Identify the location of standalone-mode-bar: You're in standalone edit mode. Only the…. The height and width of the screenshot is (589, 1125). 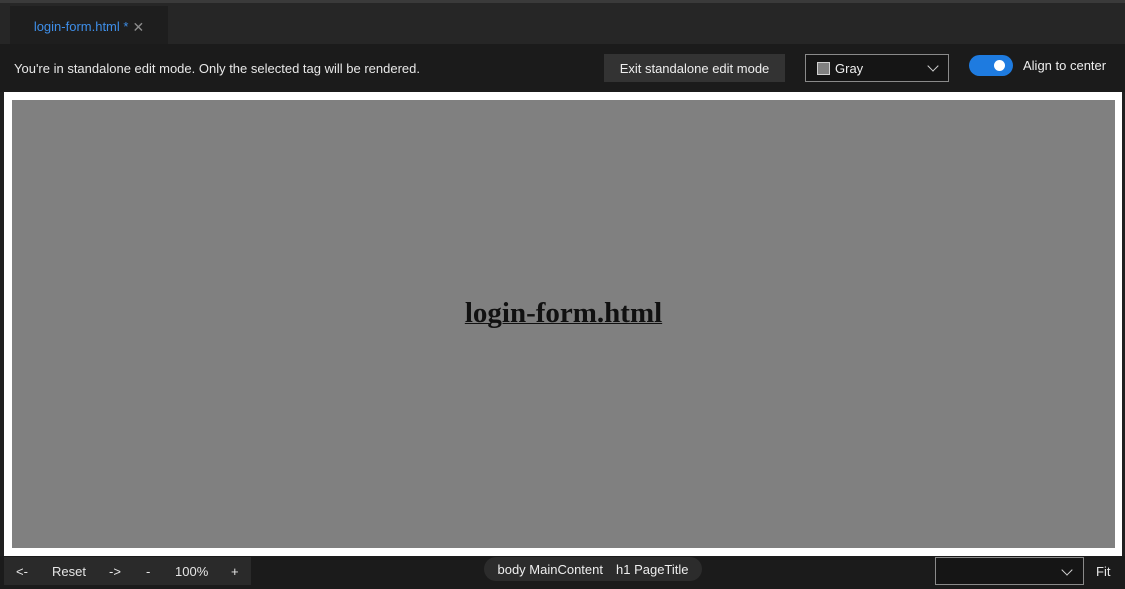
(562, 68).